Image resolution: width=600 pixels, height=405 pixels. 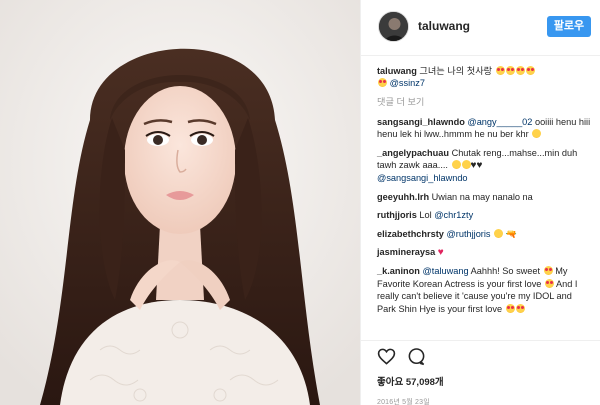 I want to click on comment-item: jasmineraysa ♥, so click(x=484, y=252).